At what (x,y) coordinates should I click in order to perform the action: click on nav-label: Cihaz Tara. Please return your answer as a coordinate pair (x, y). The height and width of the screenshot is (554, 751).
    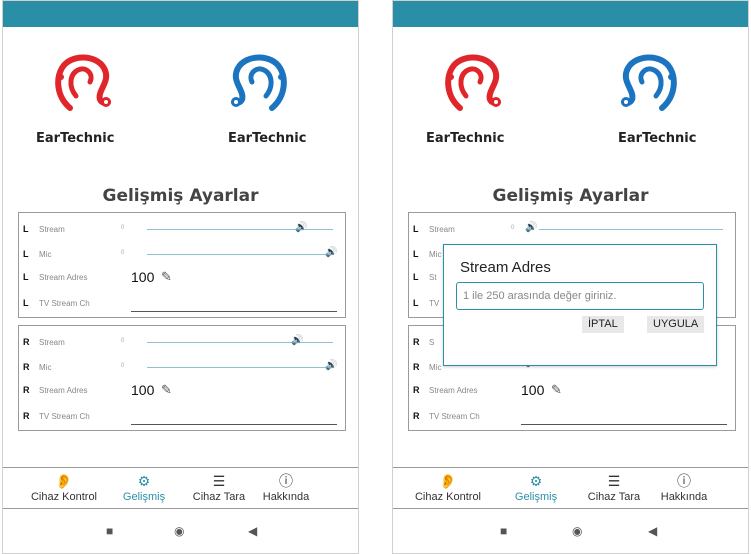
    Looking at the image, I should click on (614, 497).